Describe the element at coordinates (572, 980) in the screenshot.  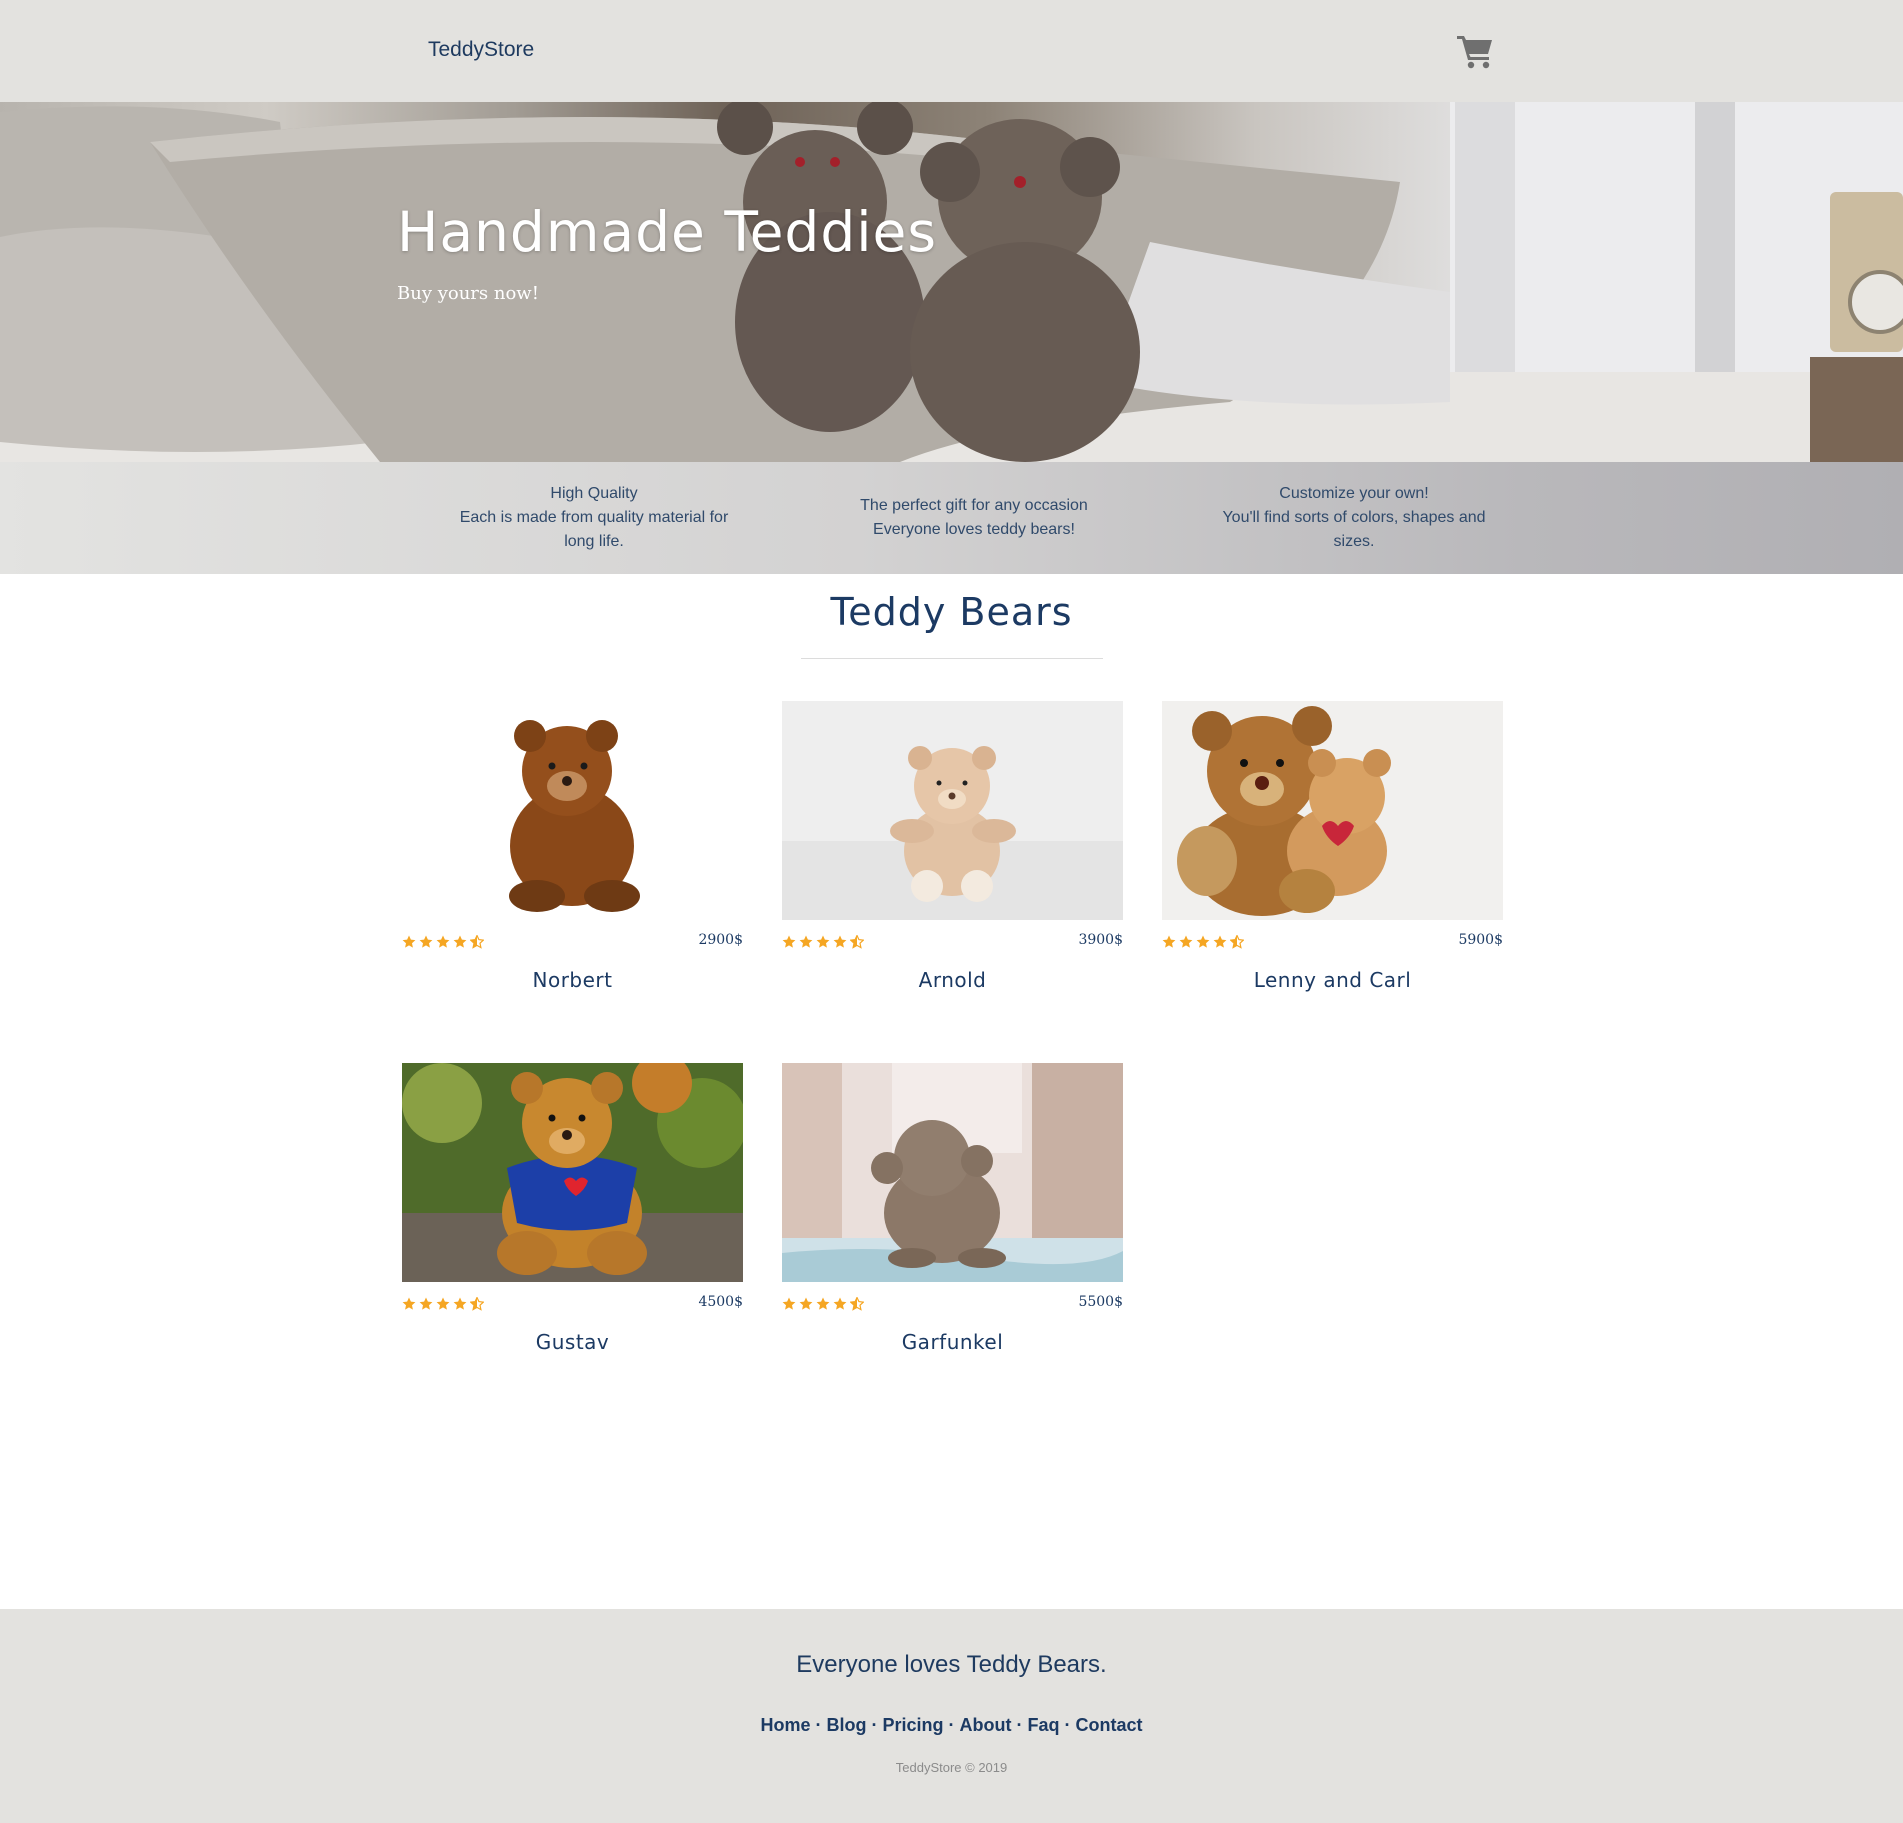
I see `product-name: Norbert` at that location.